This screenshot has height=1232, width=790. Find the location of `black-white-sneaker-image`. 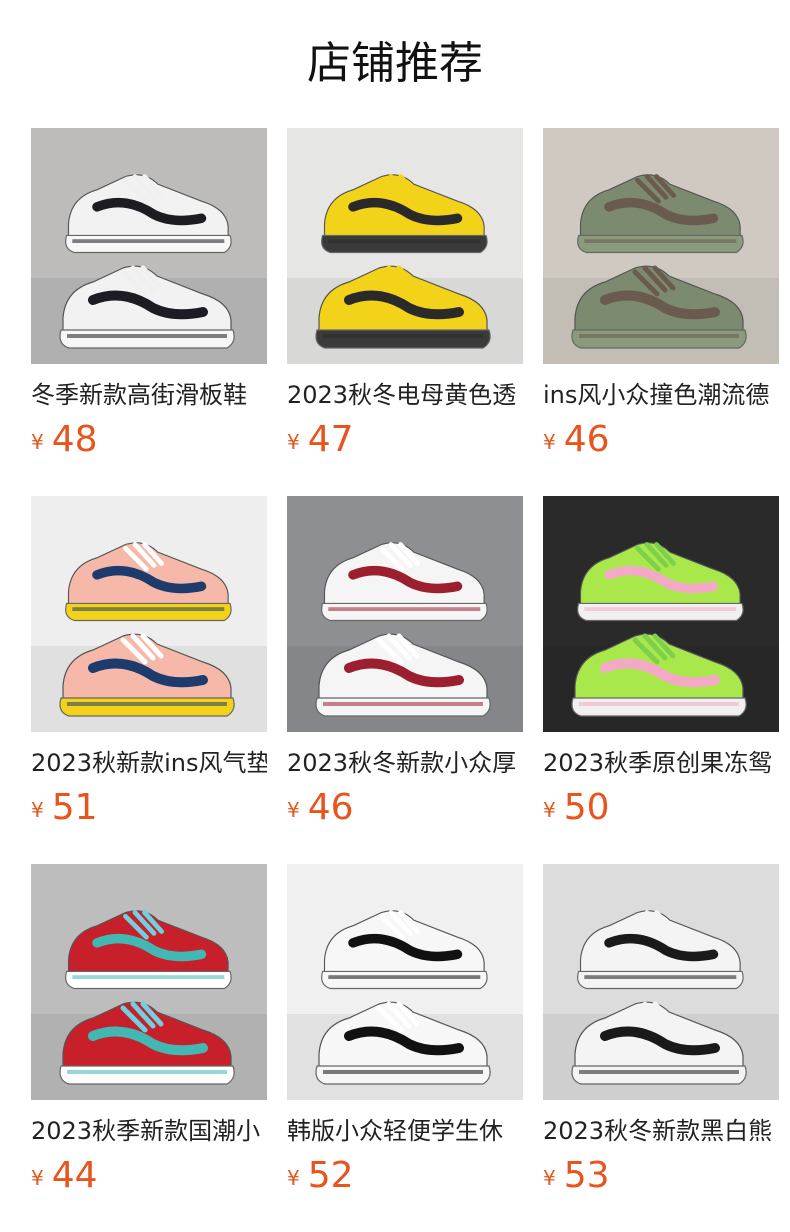

black-white-sneaker-image is located at coordinates (149, 246).